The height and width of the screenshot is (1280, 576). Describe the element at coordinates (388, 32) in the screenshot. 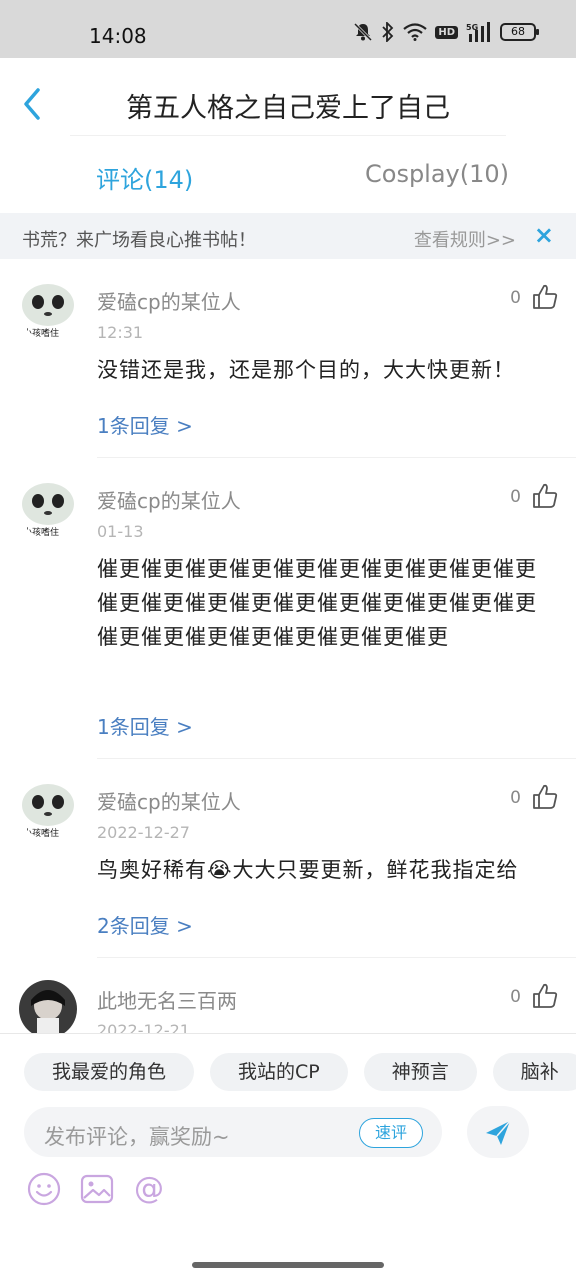

I see `bluetooth-icon` at that location.